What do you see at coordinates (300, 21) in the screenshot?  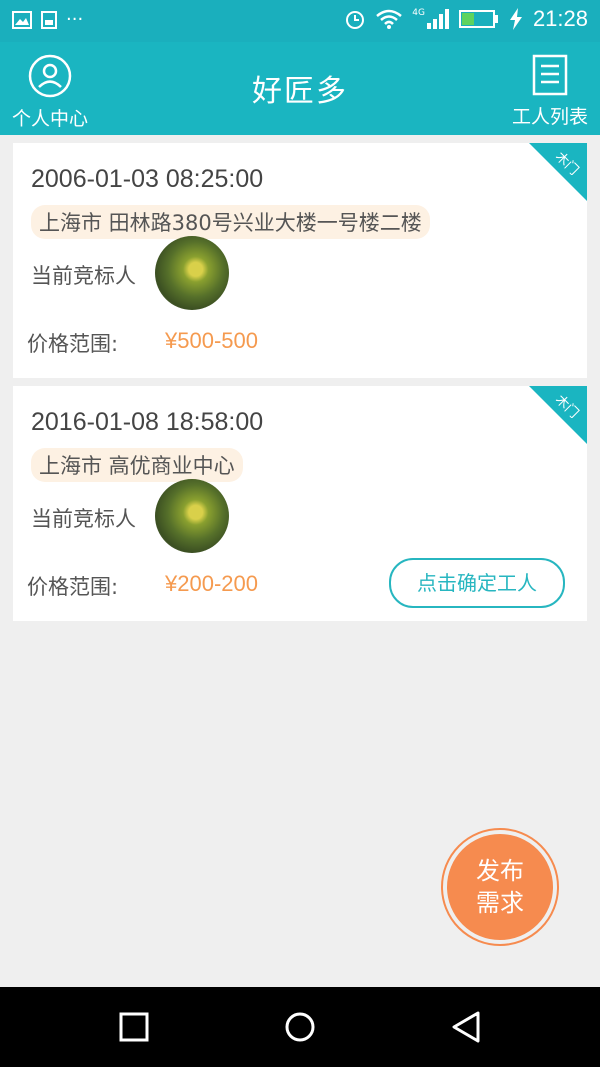 I see `status-bar: ··· 4G 21:28` at bounding box center [300, 21].